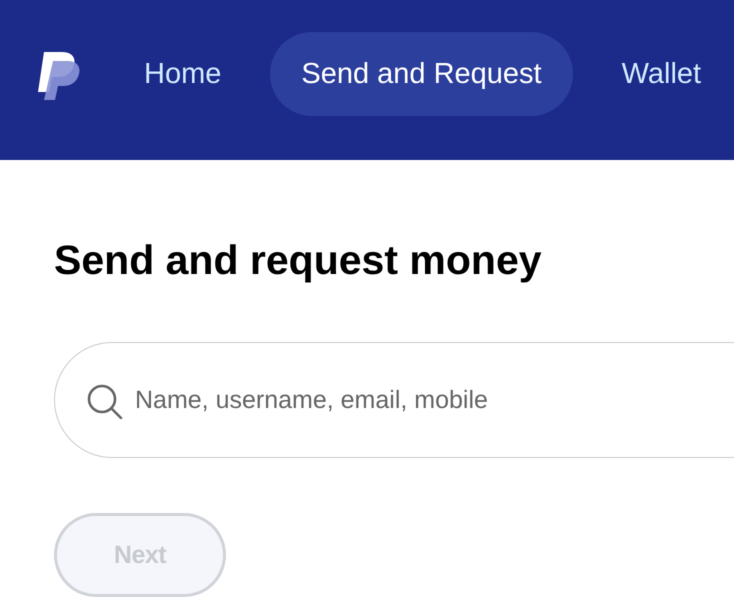 The image size is (734, 616). What do you see at coordinates (59, 76) in the screenshot?
I see `logo-icon` at bounding box center [59, 76].